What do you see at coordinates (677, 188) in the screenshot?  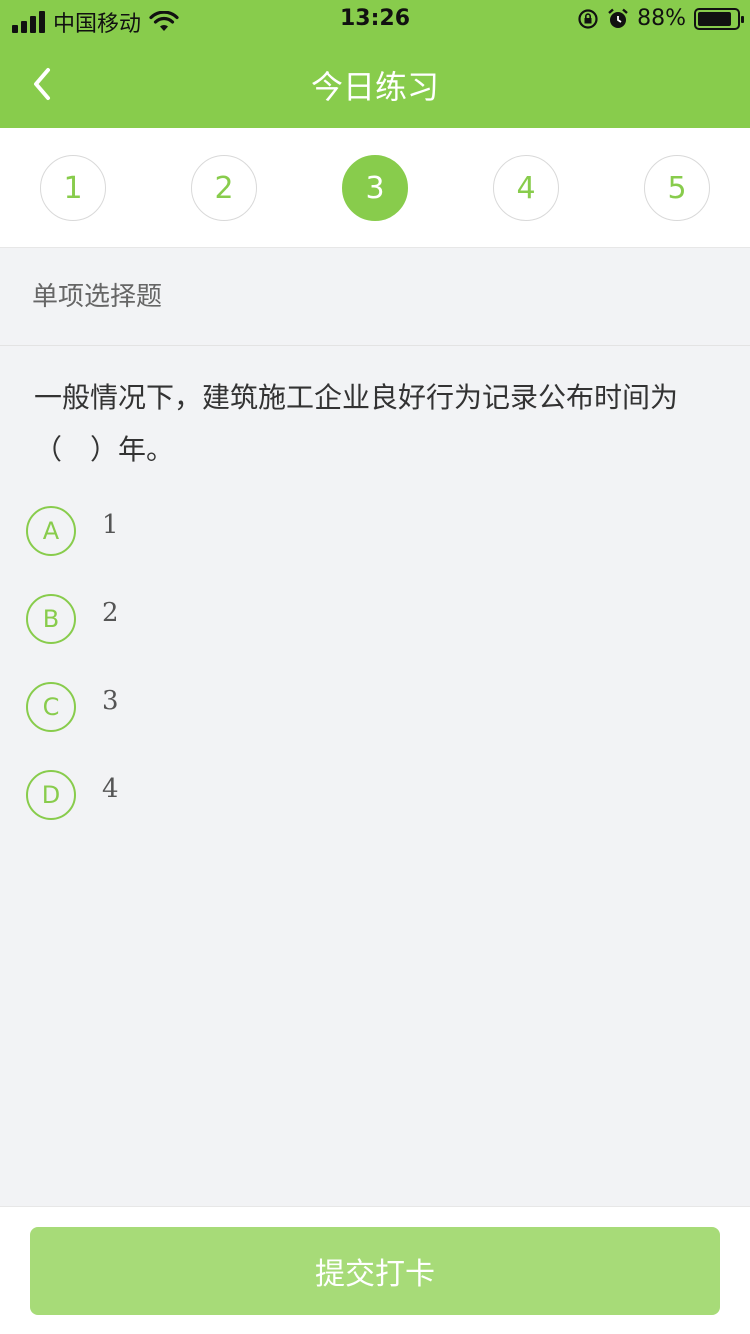 I see `step-5: 5` at bounding box center [677, 188].